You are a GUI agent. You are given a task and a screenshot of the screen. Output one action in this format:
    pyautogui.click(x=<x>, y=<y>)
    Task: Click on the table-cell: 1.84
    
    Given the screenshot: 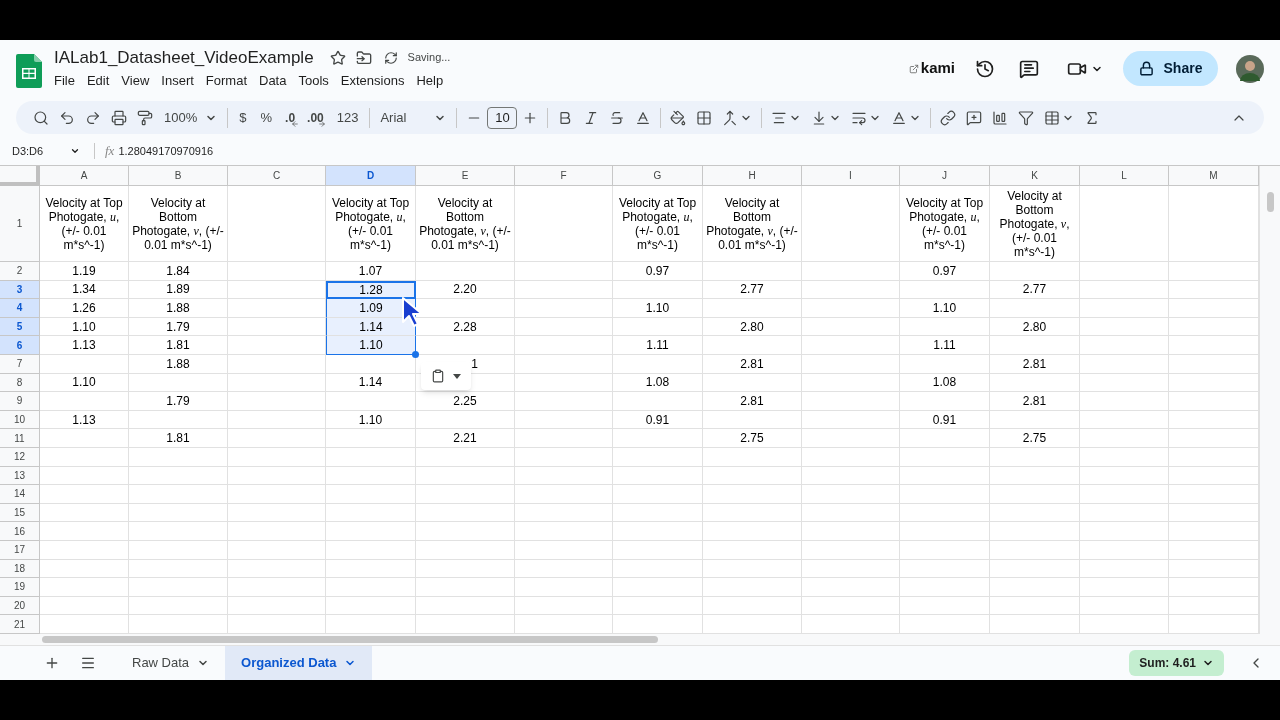 What is the action you would take?
    pyautogui.click(x=178, y=271)
    